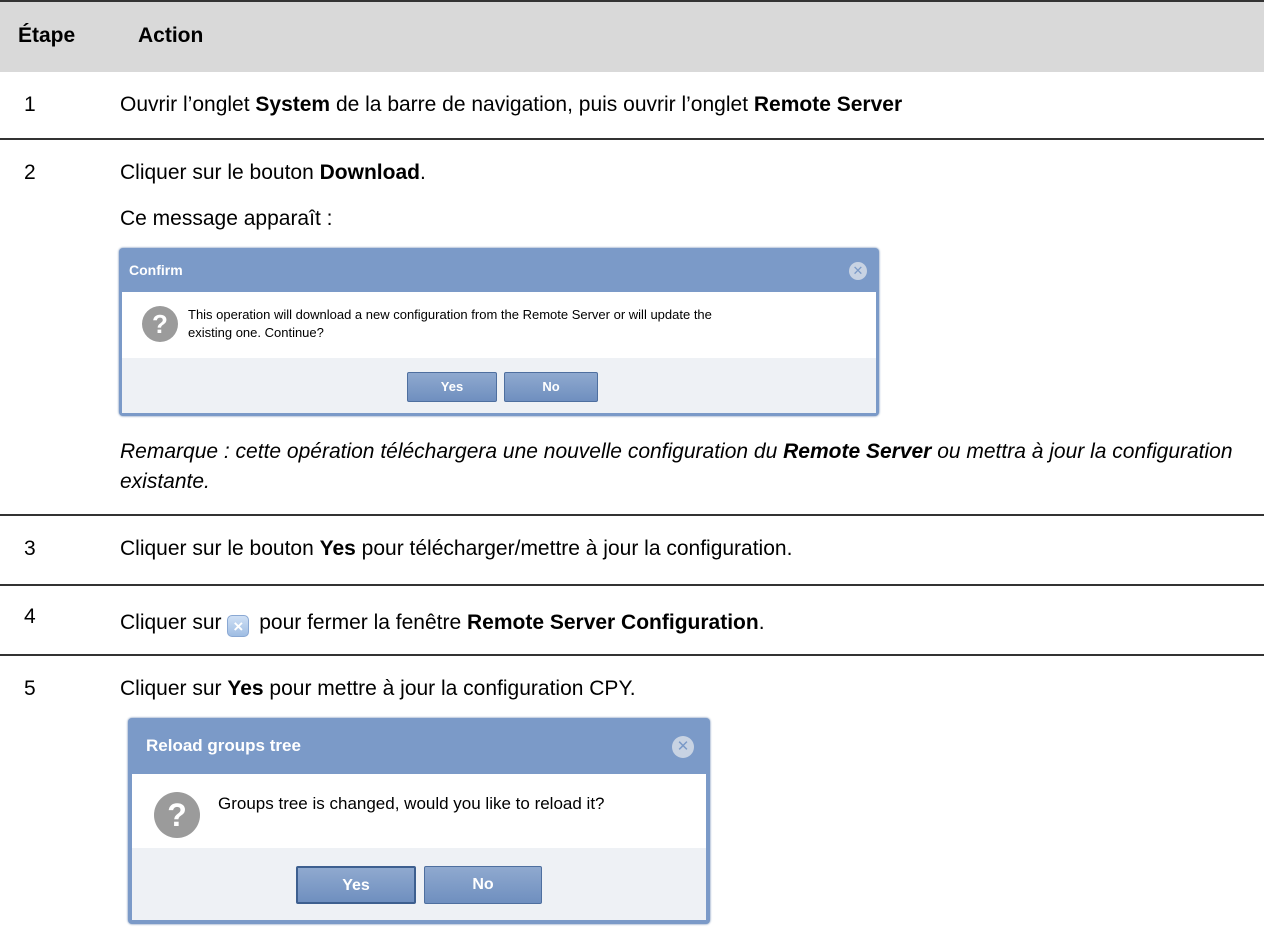 The image size is (1264, 931). What do you see at coordinates (156, 270) in the screenshot?
I see `confirm-dialog-title: Confirm` at bounding box center [156, 270].